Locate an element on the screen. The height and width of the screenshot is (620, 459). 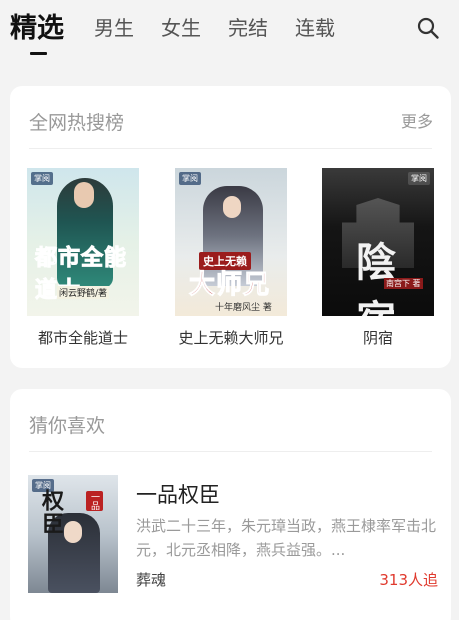
cover-author: 十年磨风尘 著 is located at coordinates (243, 308).